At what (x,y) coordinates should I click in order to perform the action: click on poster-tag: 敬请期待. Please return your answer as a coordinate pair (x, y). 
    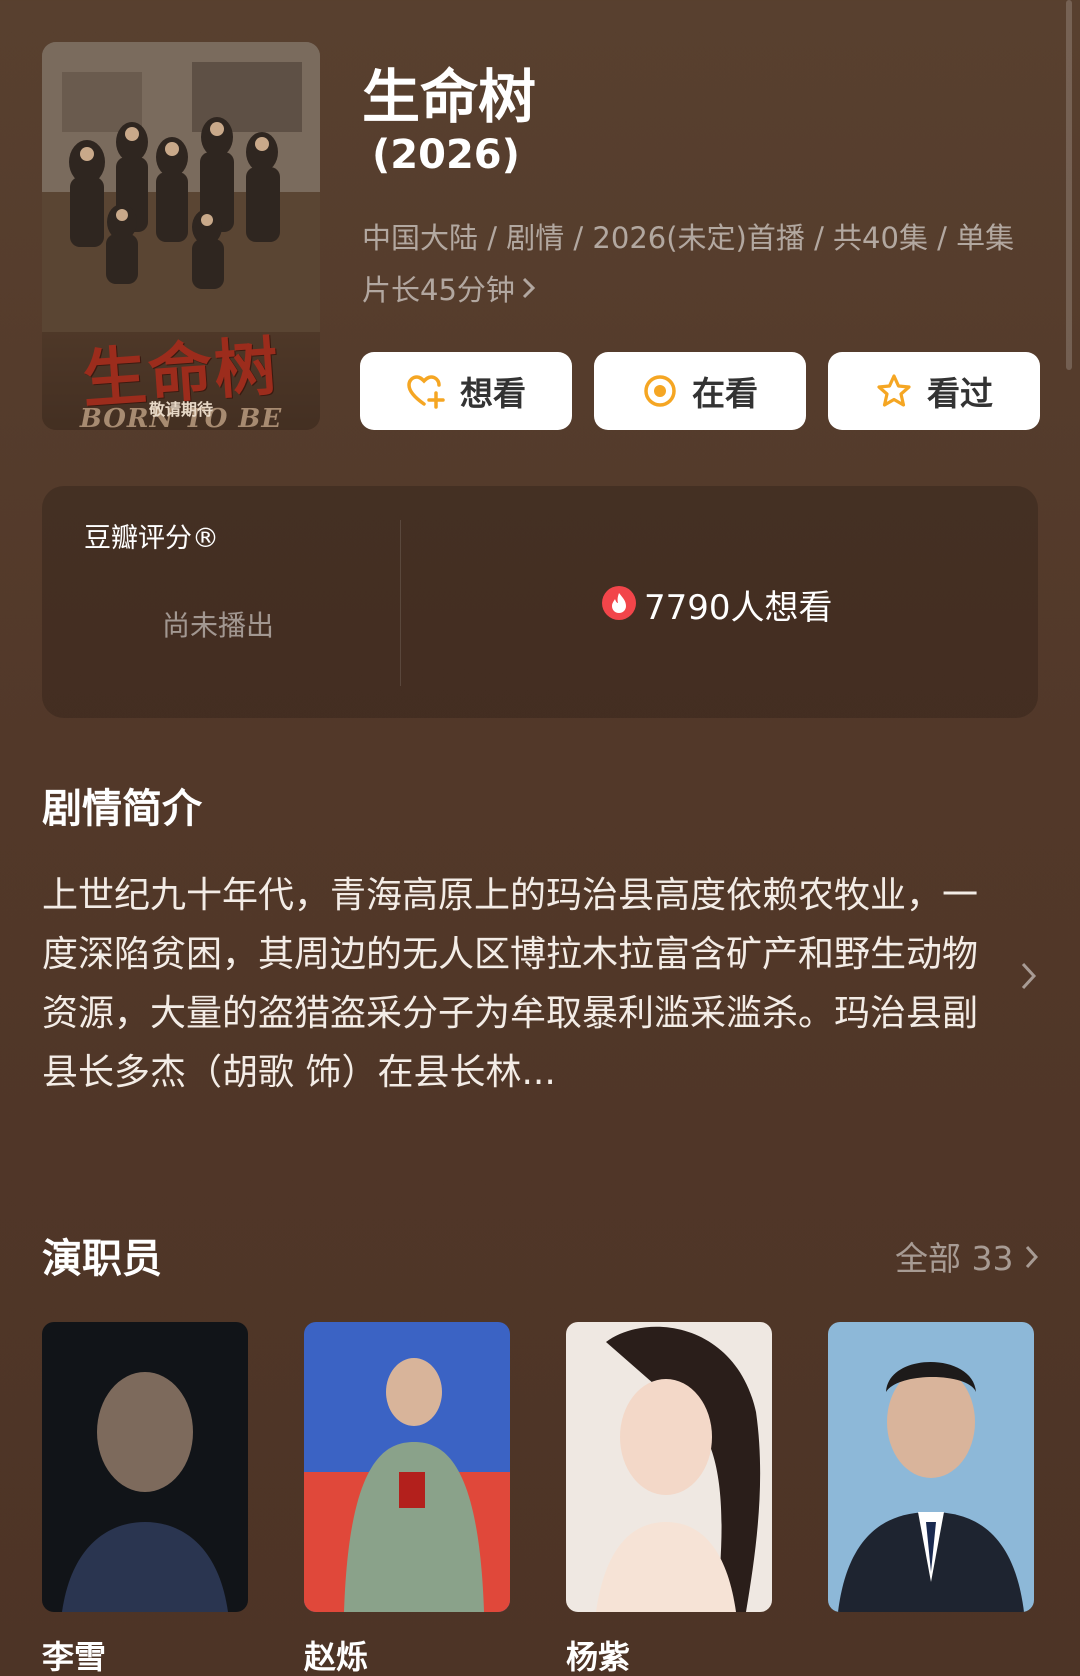
    Looking at the image, I should click on (180, 409).